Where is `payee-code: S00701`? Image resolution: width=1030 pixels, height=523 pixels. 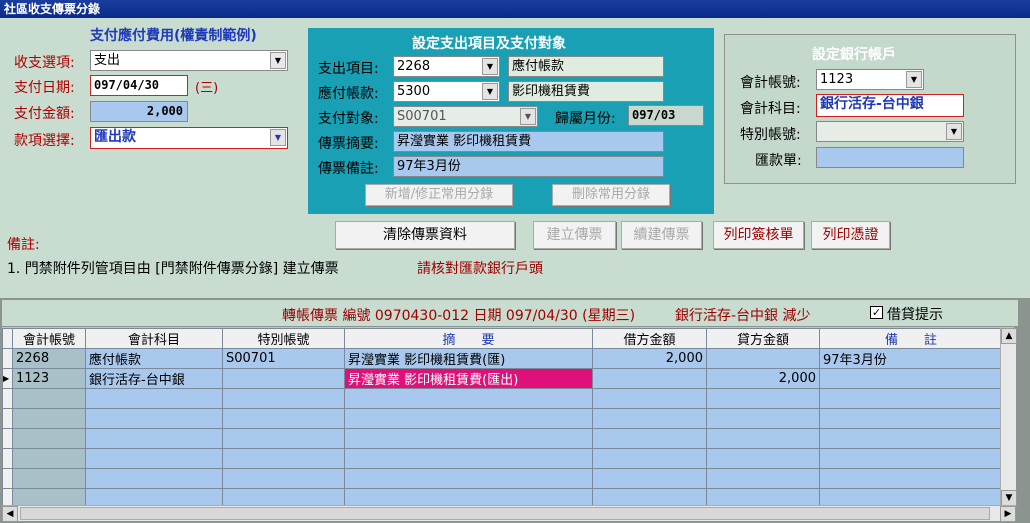
payee-code: S00701 is located at coordinates (422, 116).